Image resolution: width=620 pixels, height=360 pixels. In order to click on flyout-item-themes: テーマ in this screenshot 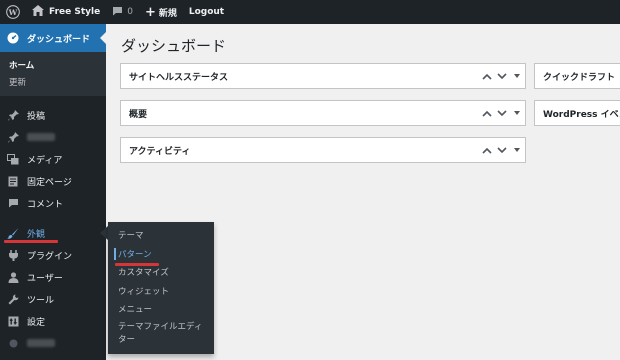, I will do `click(161, 235)`.